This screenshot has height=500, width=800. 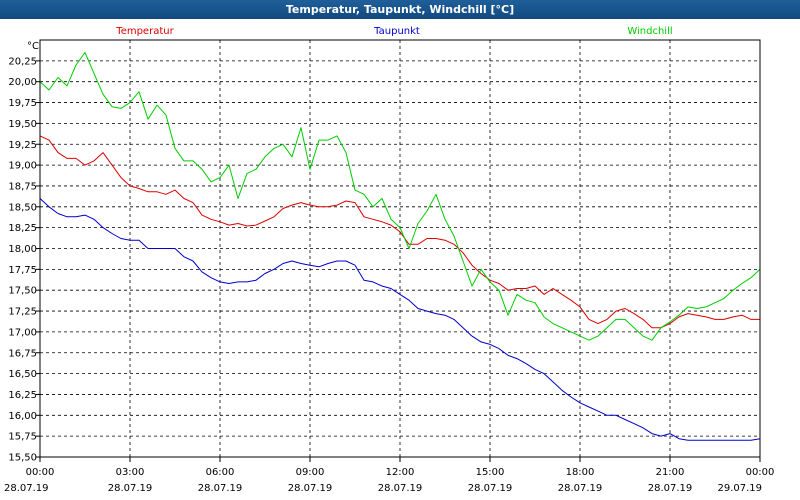 I want to click on y-tick-label: 15,75, so click(x=22, y=437).